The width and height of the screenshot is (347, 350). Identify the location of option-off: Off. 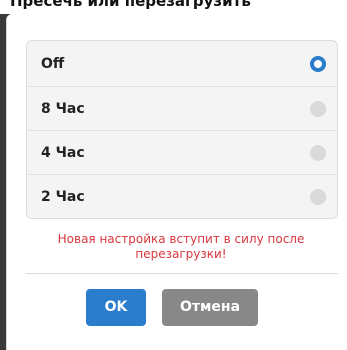
(182, 63).